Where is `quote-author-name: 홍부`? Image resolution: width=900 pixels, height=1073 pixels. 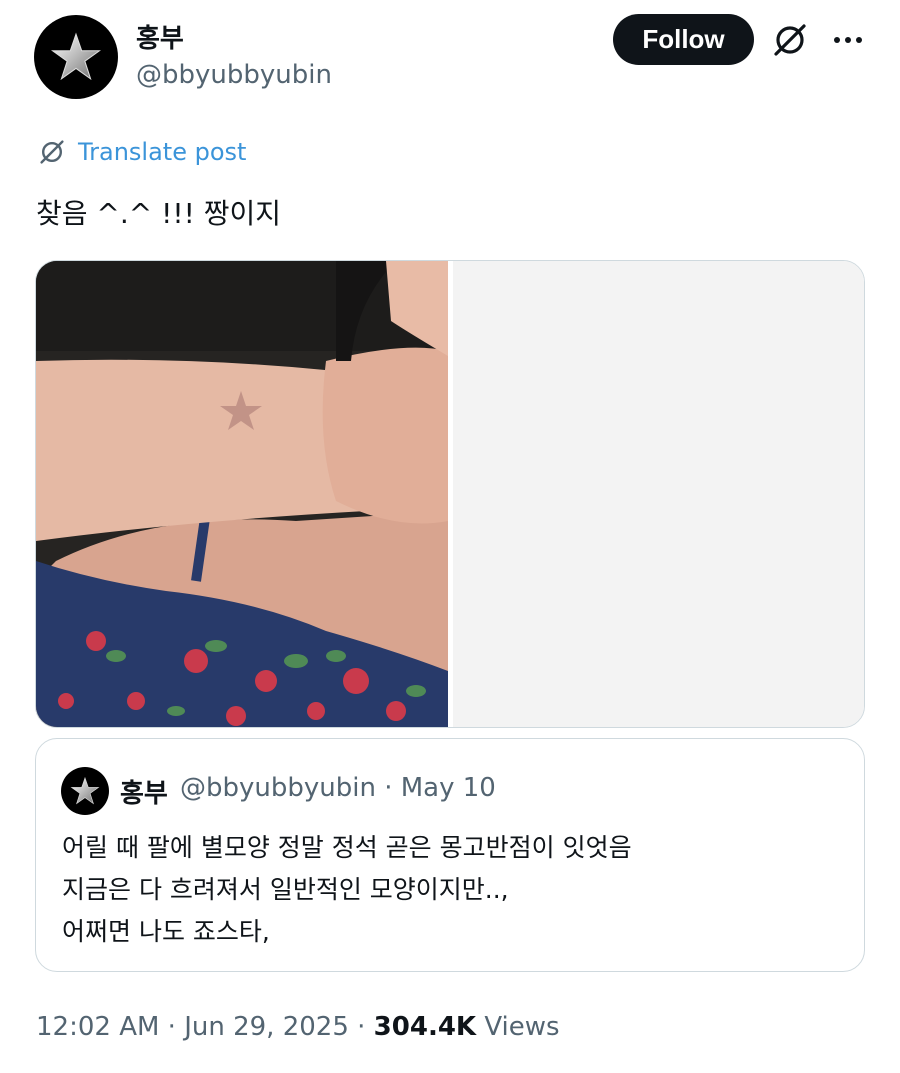 quote-author-name: 홍부 is located at coordinates (144, 794).